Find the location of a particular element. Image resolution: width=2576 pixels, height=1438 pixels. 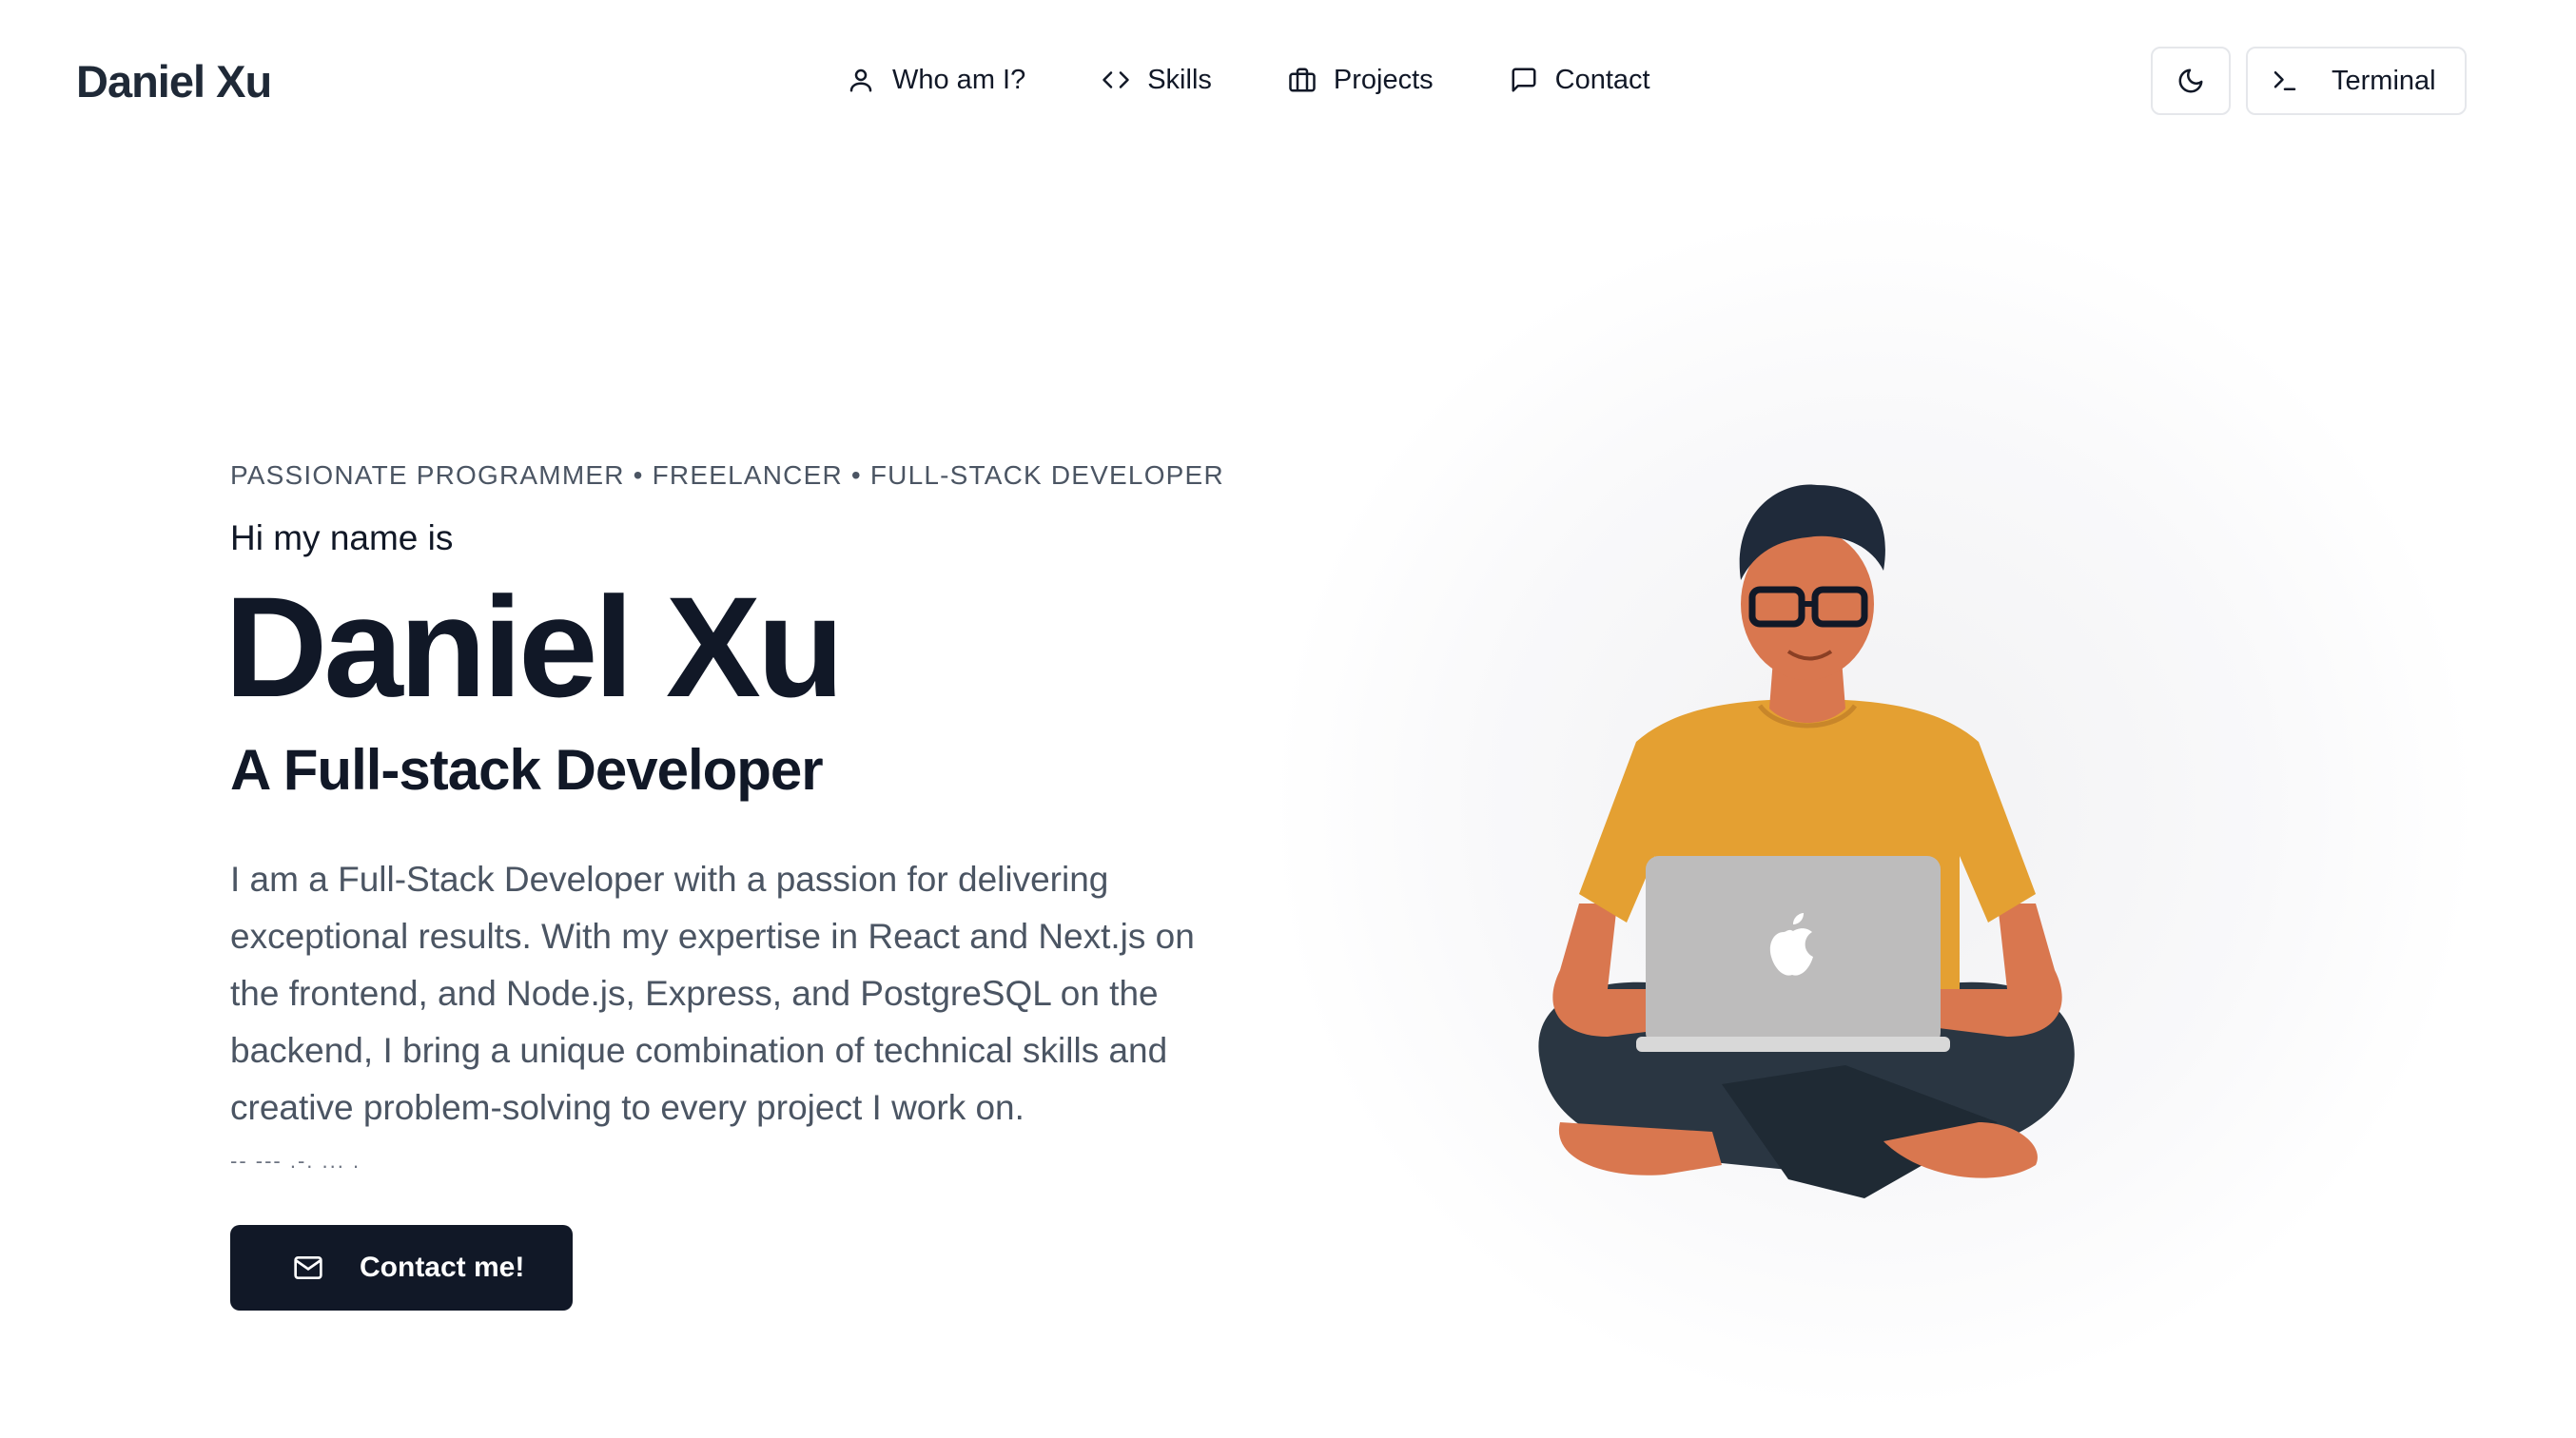

nav-label: Skills is located at coordinates (1180, 79).